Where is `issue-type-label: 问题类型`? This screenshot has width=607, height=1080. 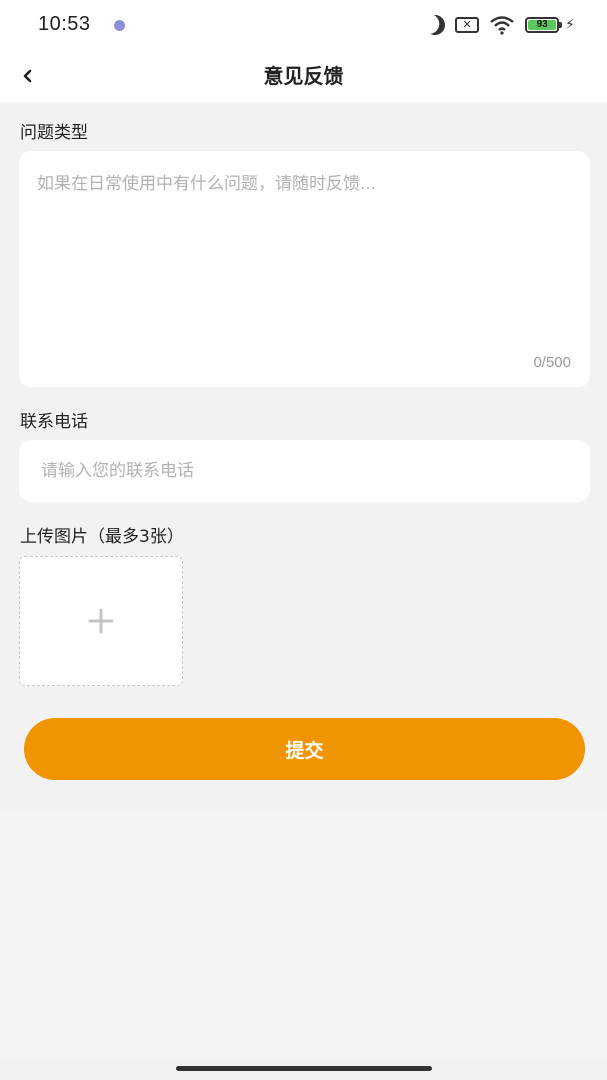 issue-type-label: 问题类型 is located at coordinates (54, 133).